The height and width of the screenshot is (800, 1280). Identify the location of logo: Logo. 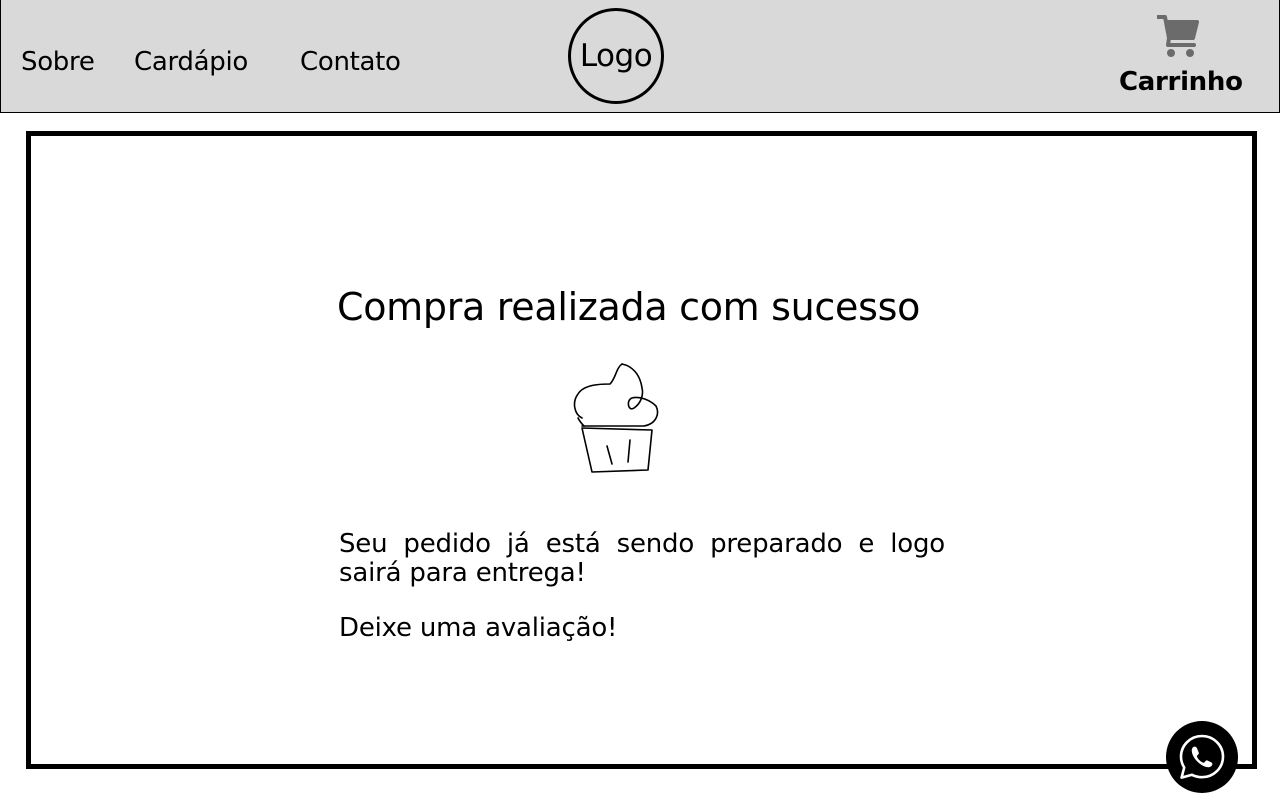
(616, 56).